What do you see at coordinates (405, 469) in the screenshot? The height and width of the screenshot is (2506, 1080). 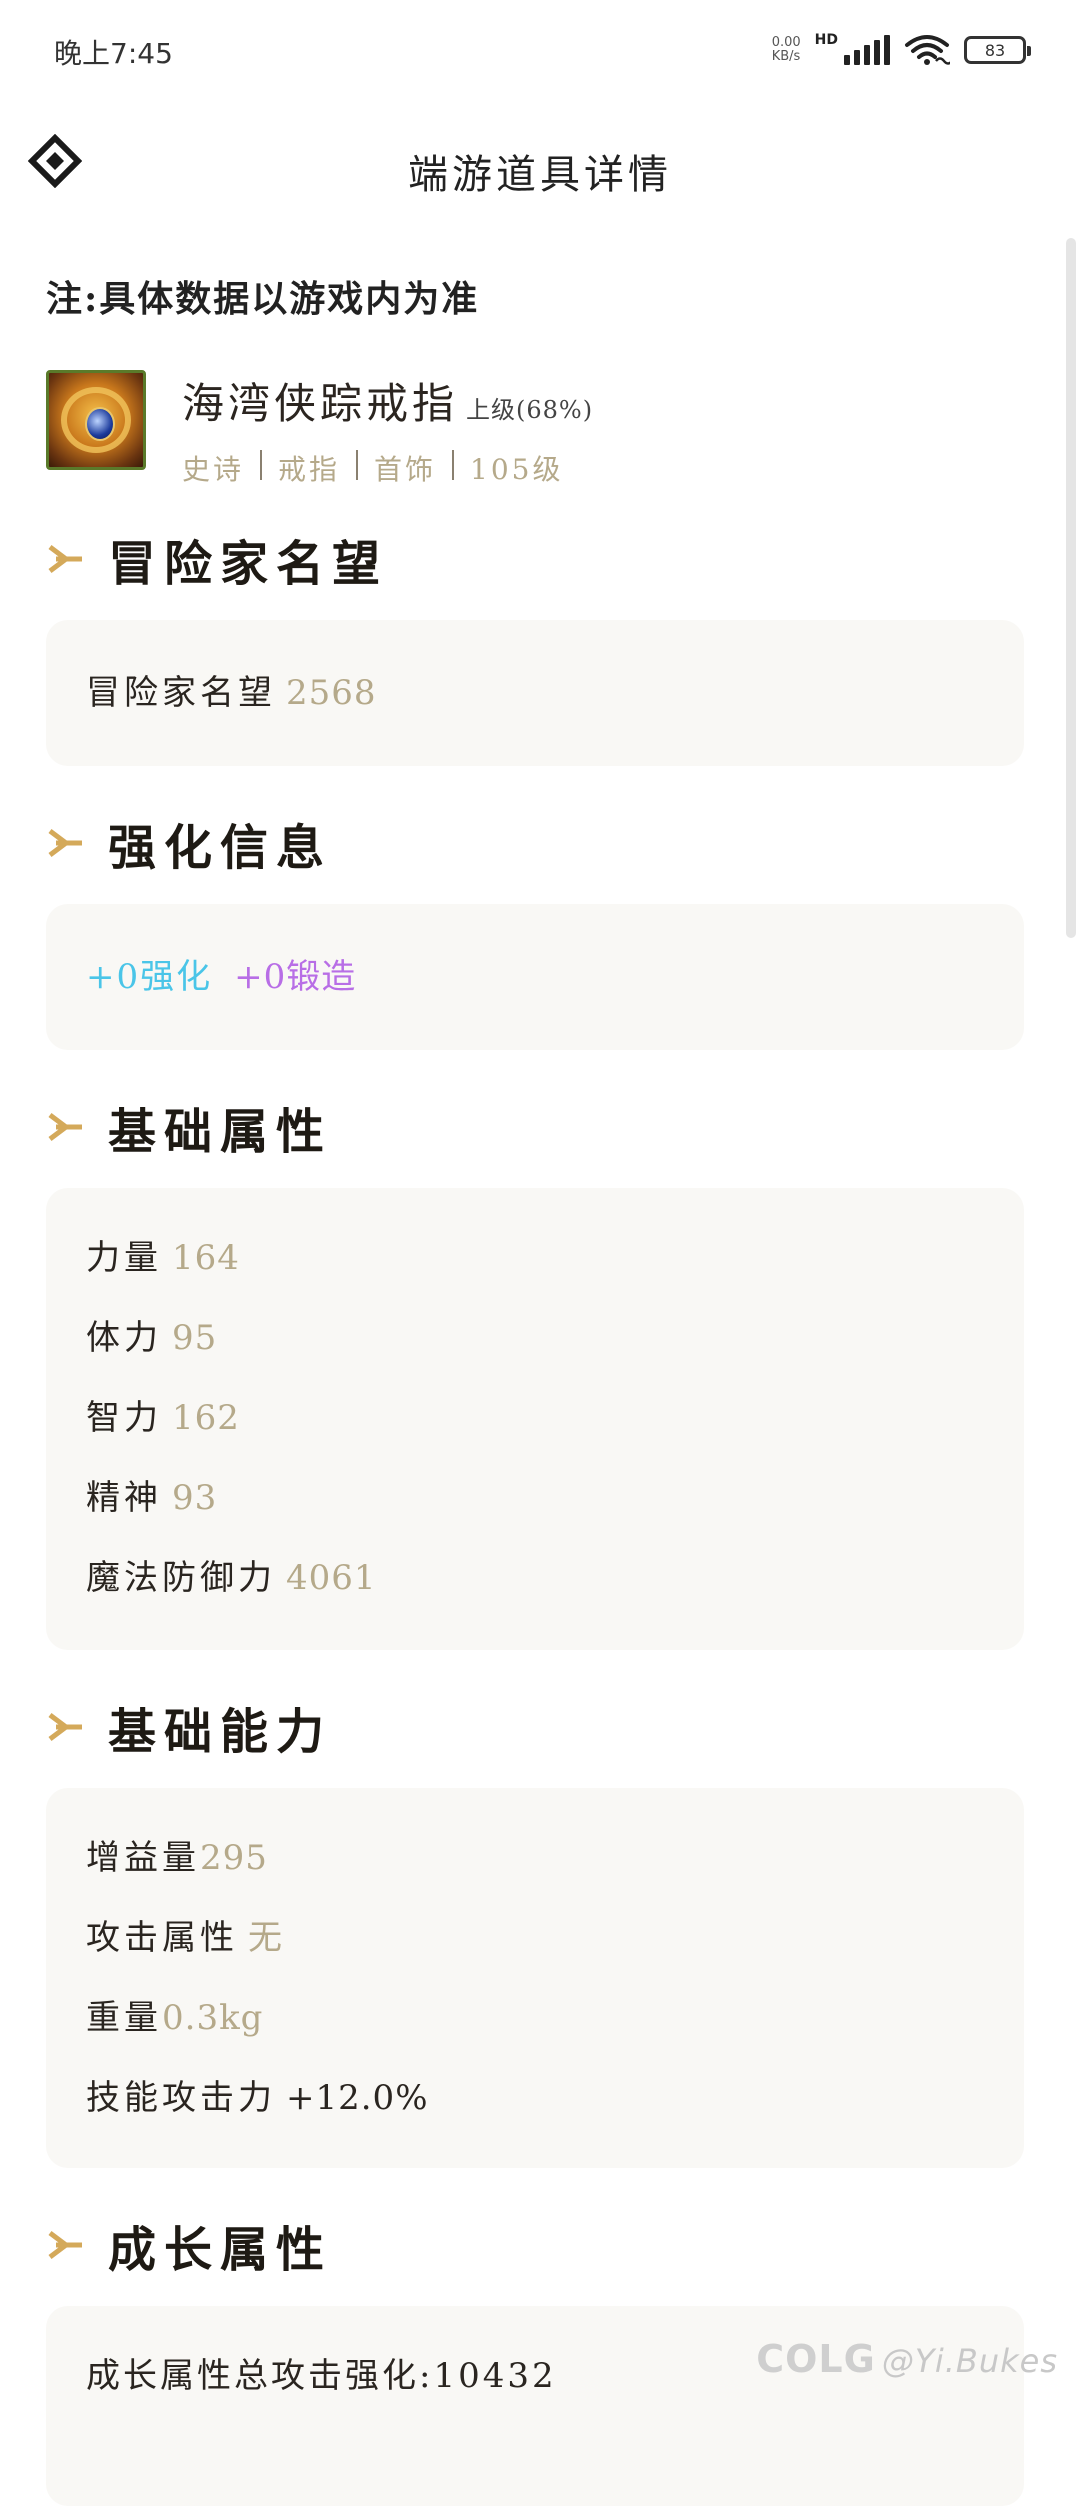 I see `item-category: 首饰` at bounding box center [405, 469].